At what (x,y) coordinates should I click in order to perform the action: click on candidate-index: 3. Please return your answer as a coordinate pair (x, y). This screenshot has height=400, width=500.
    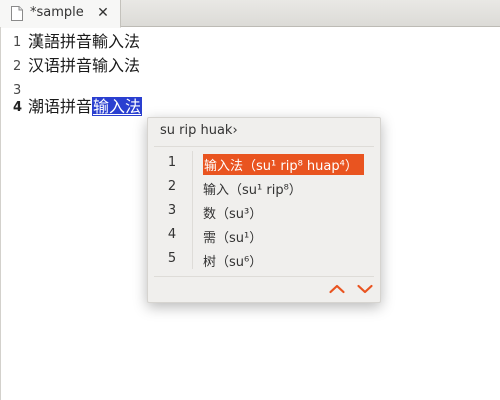
    Looking at the image, I should click on (172, 210).